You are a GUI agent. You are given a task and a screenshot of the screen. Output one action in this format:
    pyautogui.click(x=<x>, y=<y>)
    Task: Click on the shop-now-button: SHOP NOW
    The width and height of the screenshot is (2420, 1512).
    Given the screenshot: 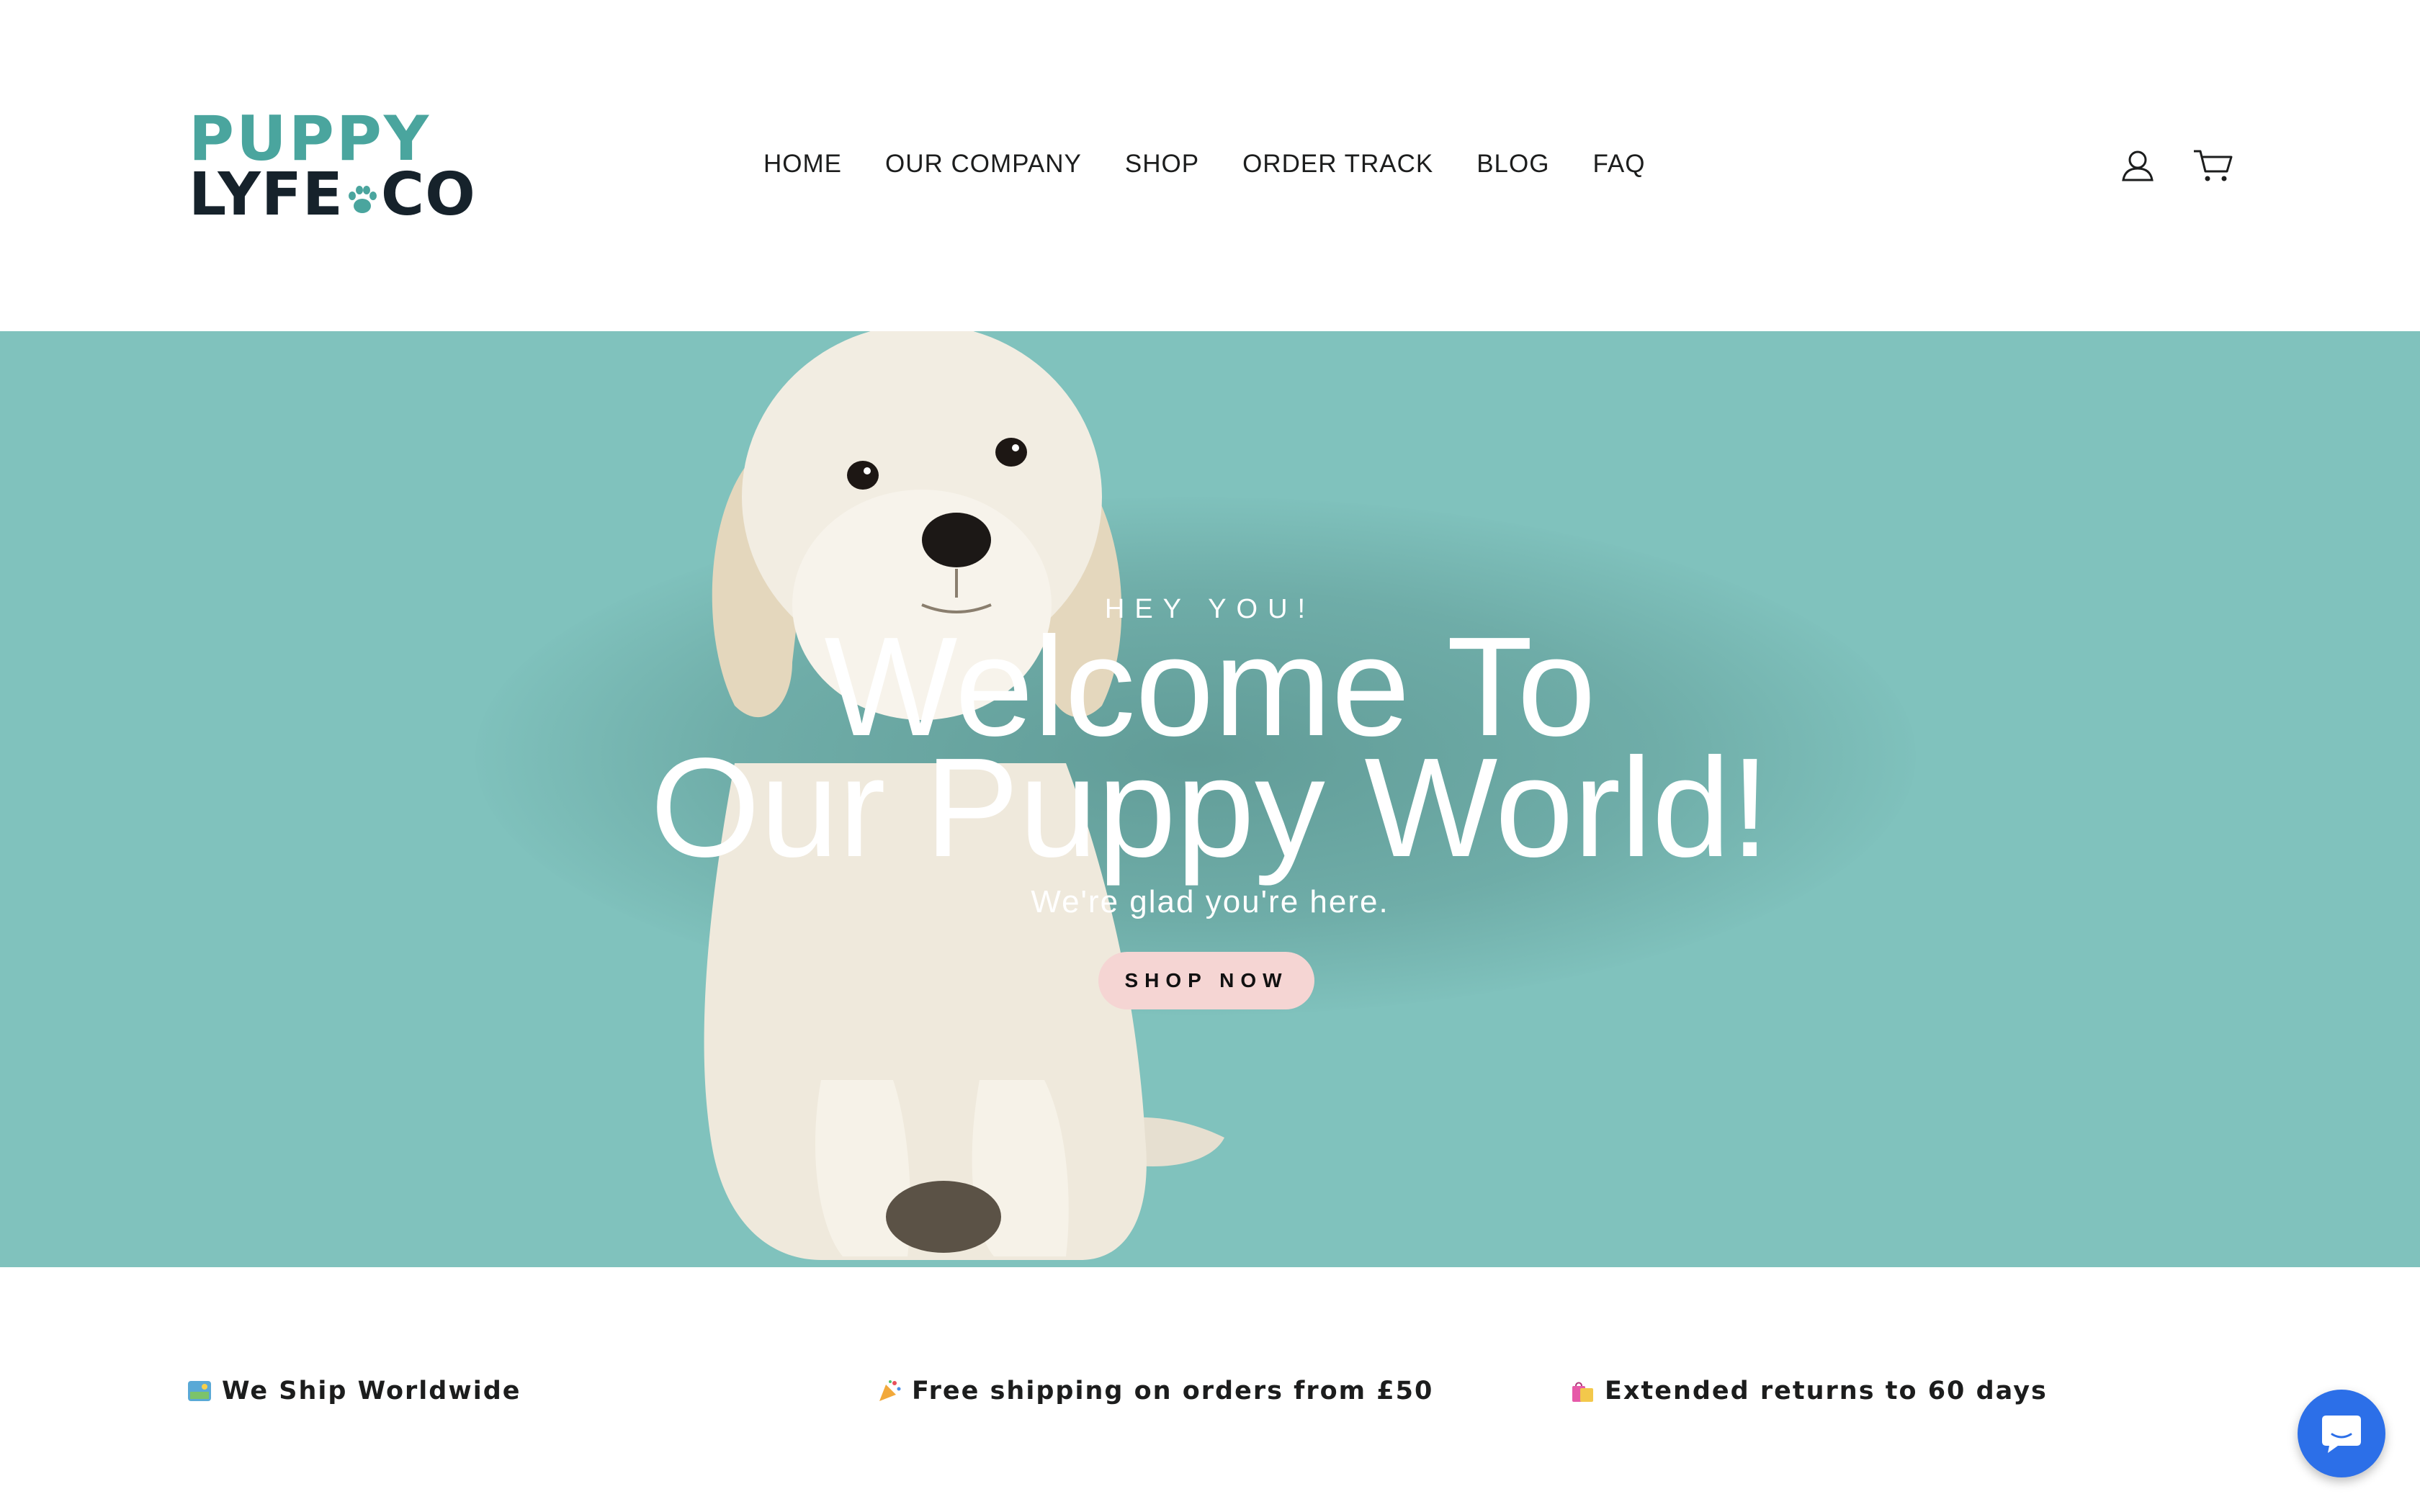 What is the action you would take?
    pyautogui.click(x=1206, y=980)
    